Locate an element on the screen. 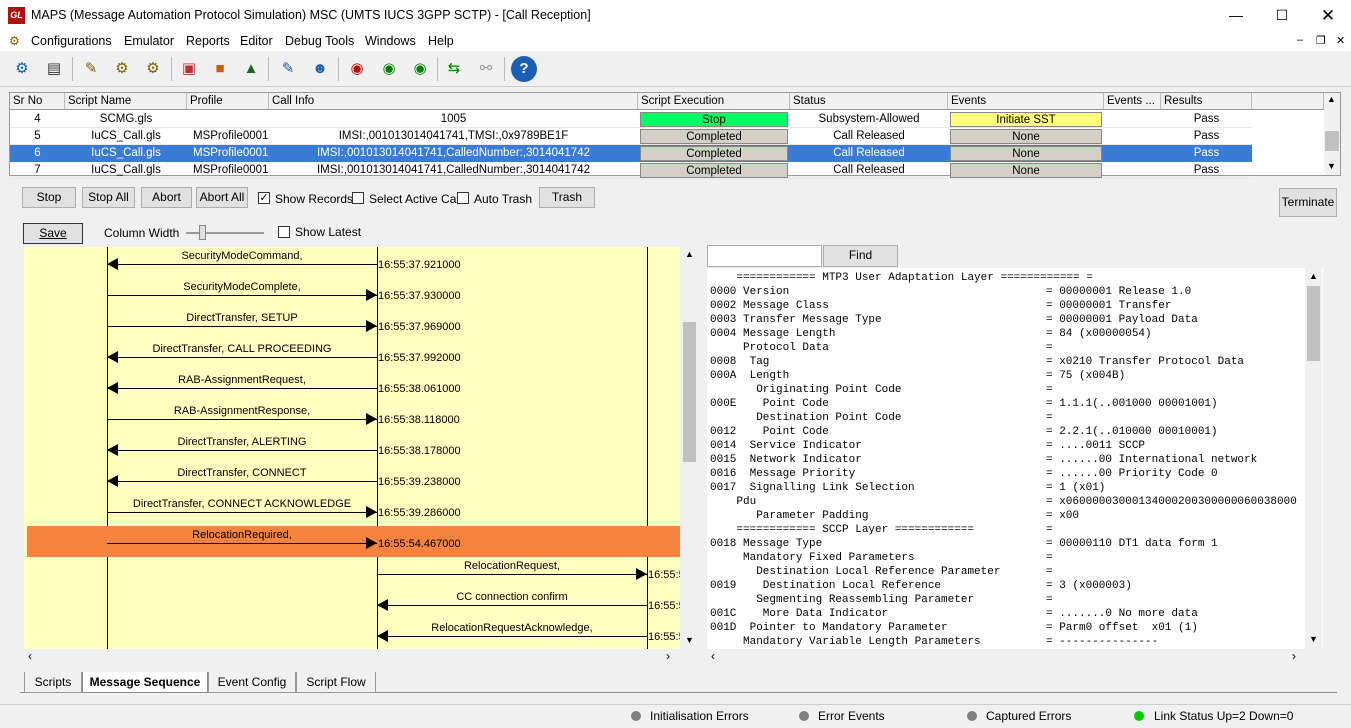 This screenshot has width=1351, height=728. decode-field-name: Originating Point Code is located at coordinates (805, 390).